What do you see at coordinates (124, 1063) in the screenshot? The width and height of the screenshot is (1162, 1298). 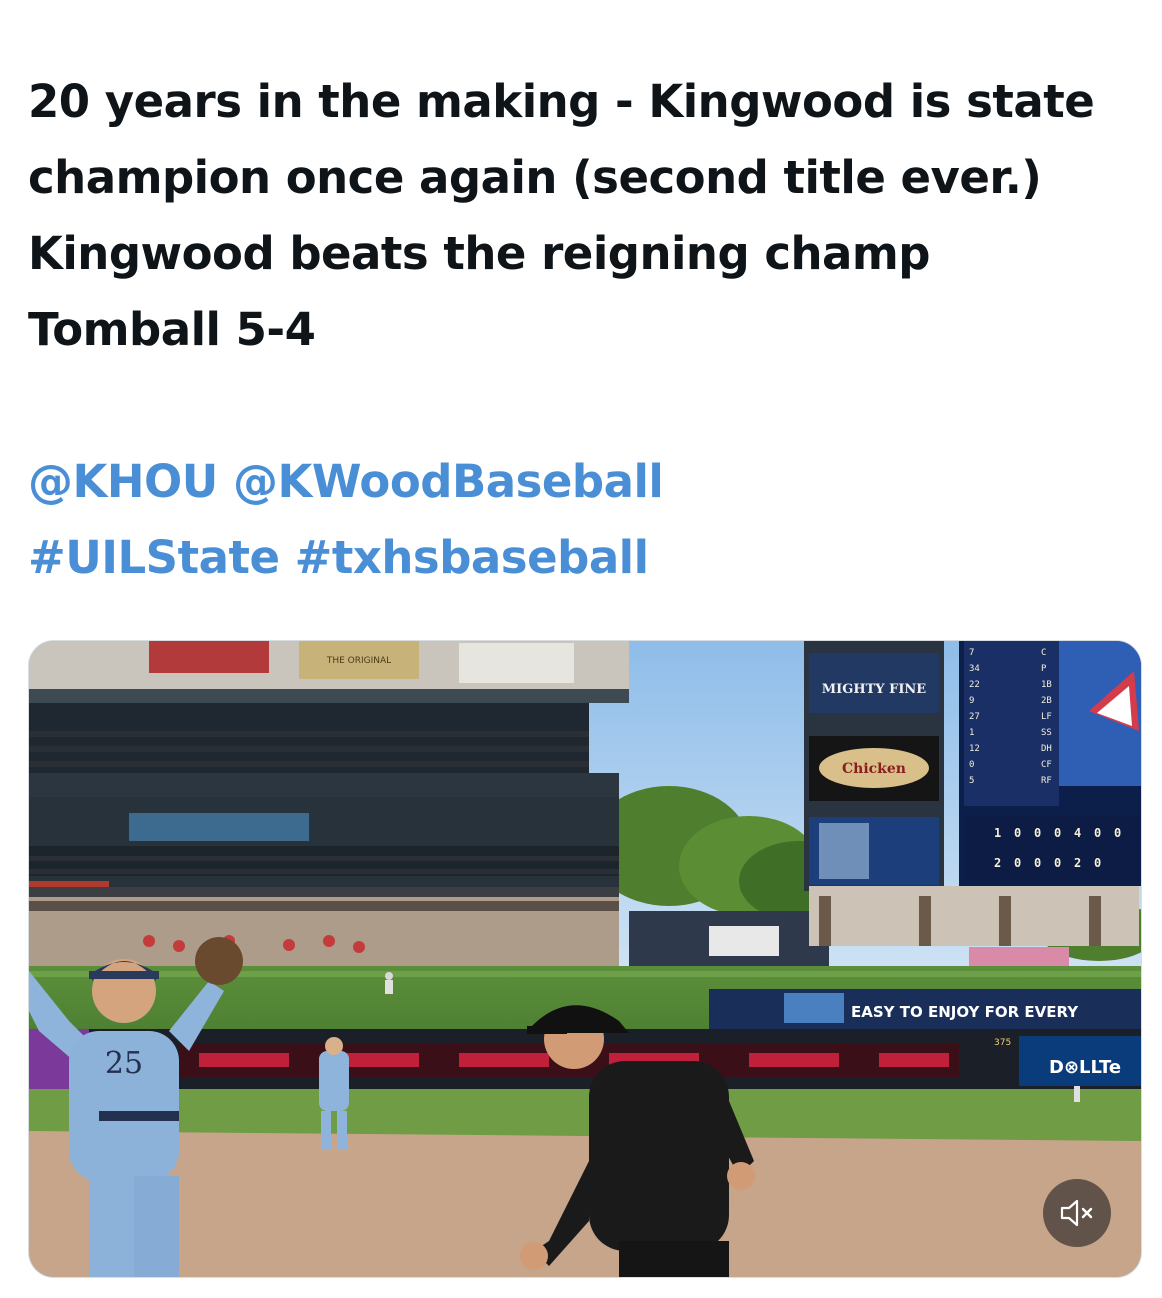 I see `jersey-number: 25` at bounding box center [124, 1063].